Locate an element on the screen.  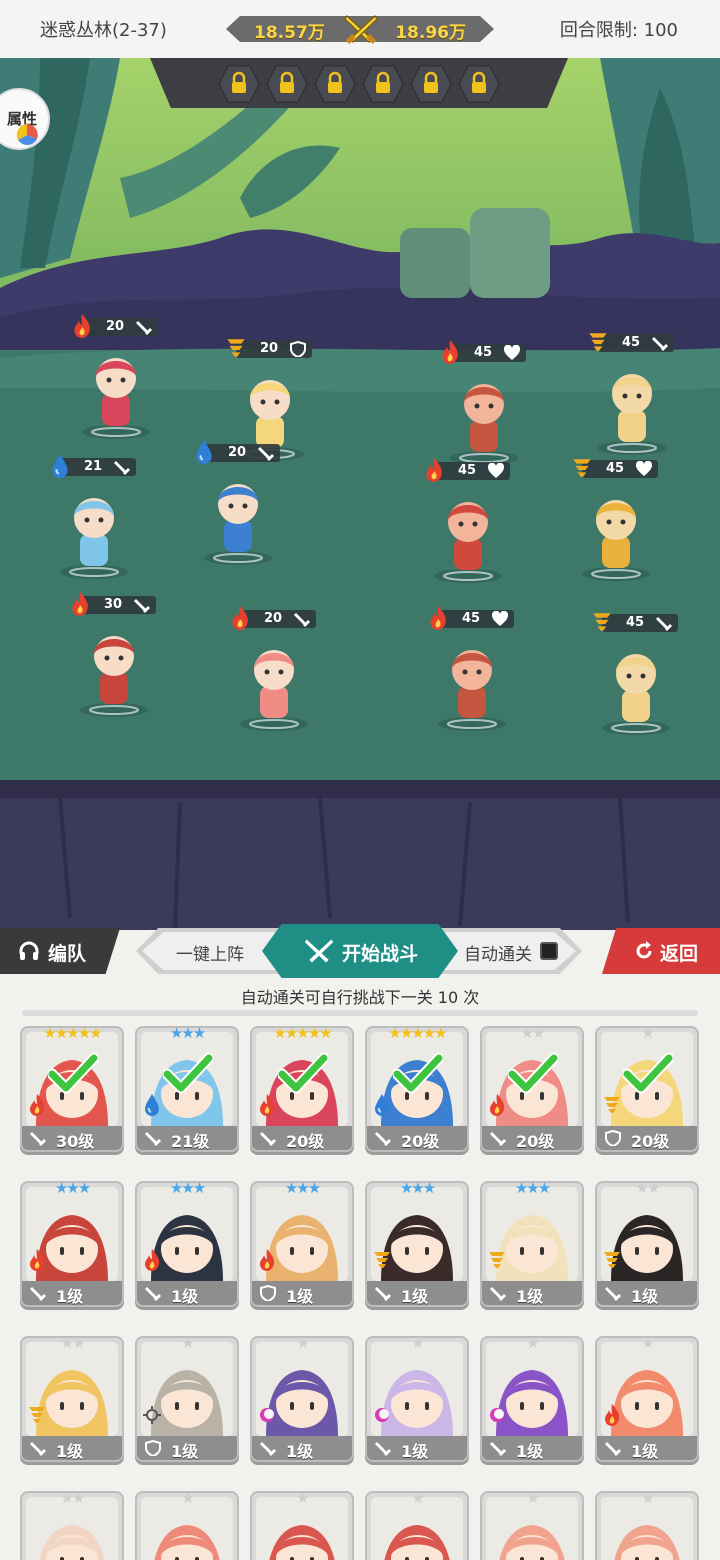
back-button: 返回 is located at coordinates (661, 951).